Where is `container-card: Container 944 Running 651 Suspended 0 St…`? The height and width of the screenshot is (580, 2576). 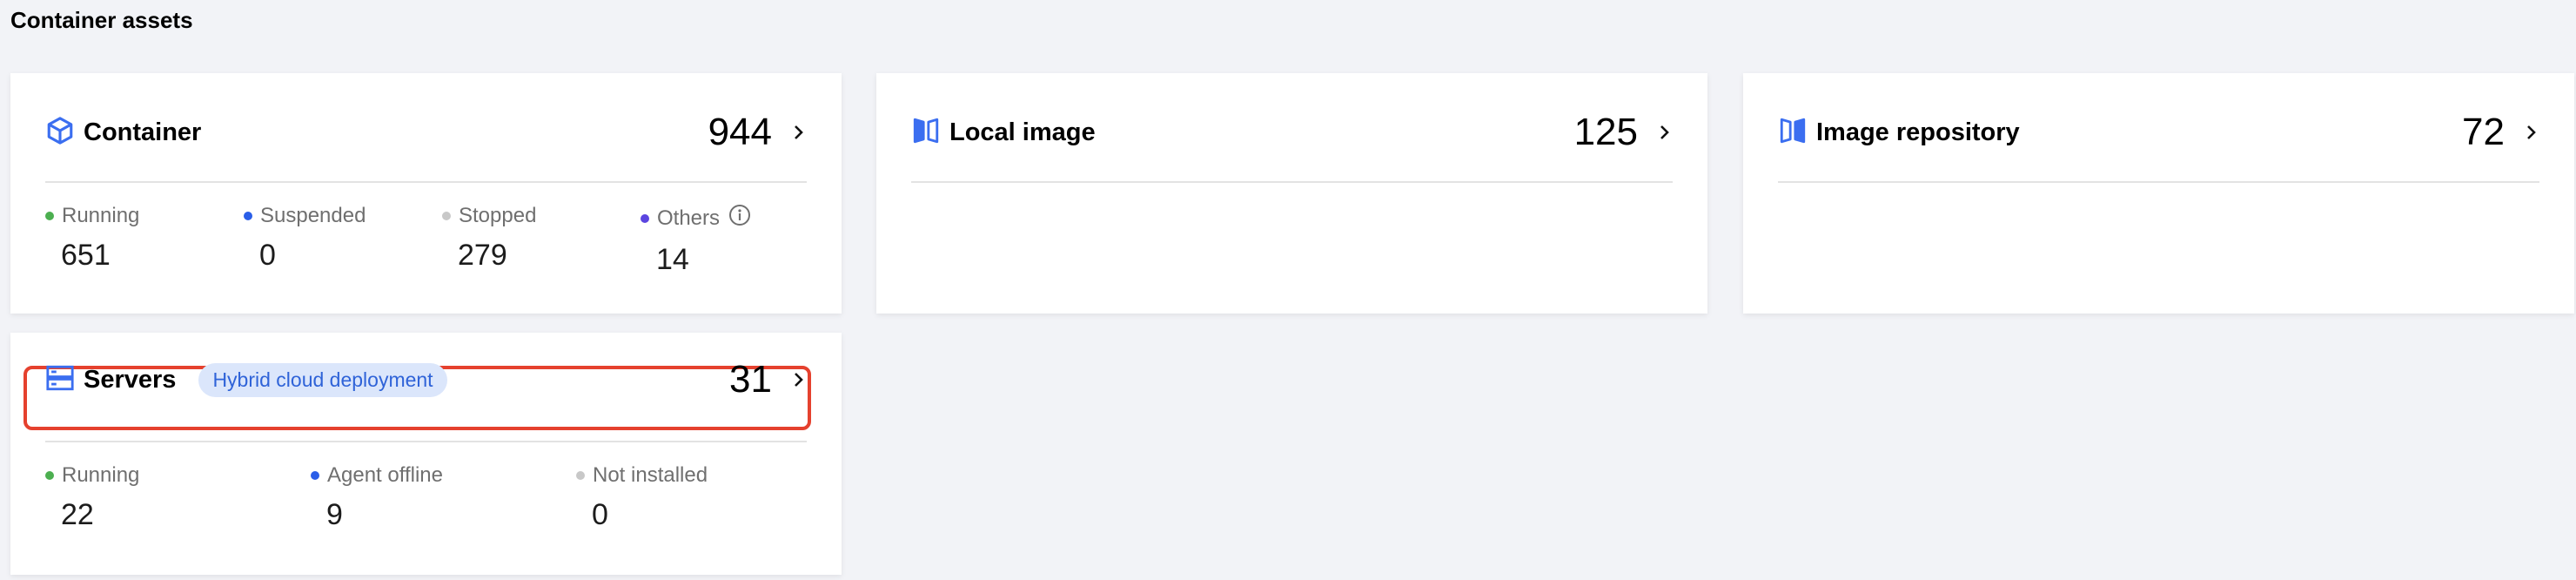
container-card: Container 944 Running 651 Suspended 0 St… is located at coordinates (426, 193).